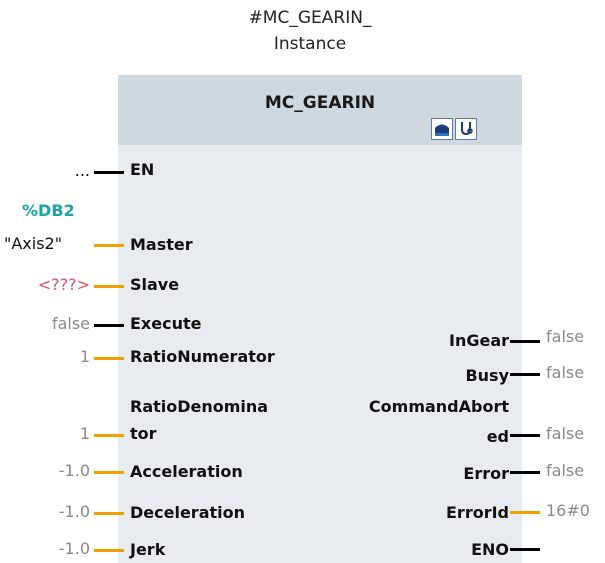  I want to click on pin-execute: Execute, so click(165, 323).